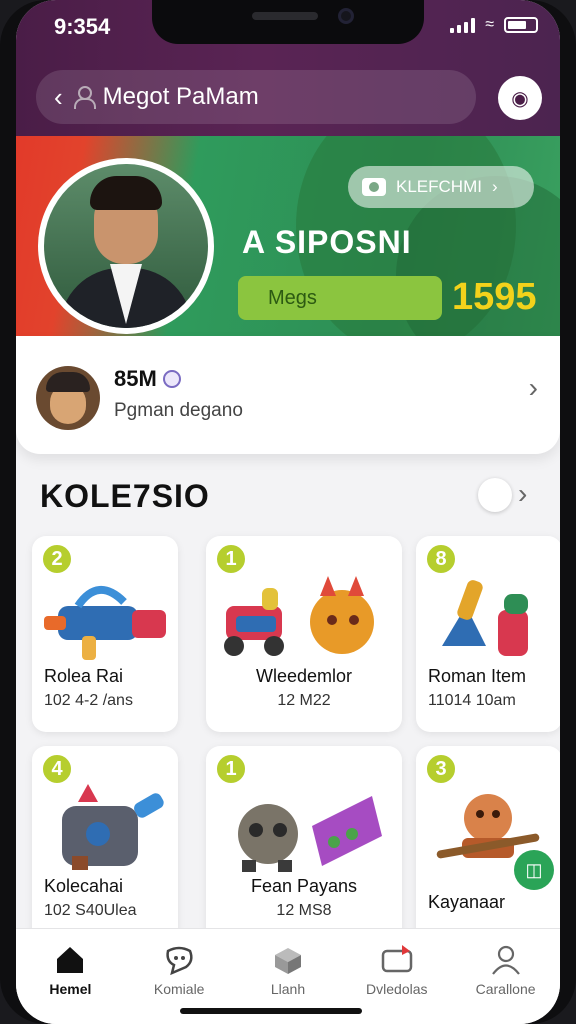  What do you see at coordinates (90, 910) in the screenshot?
I see `item-subtitle: 102 S40Ulea` at bounding box center [90, 910].